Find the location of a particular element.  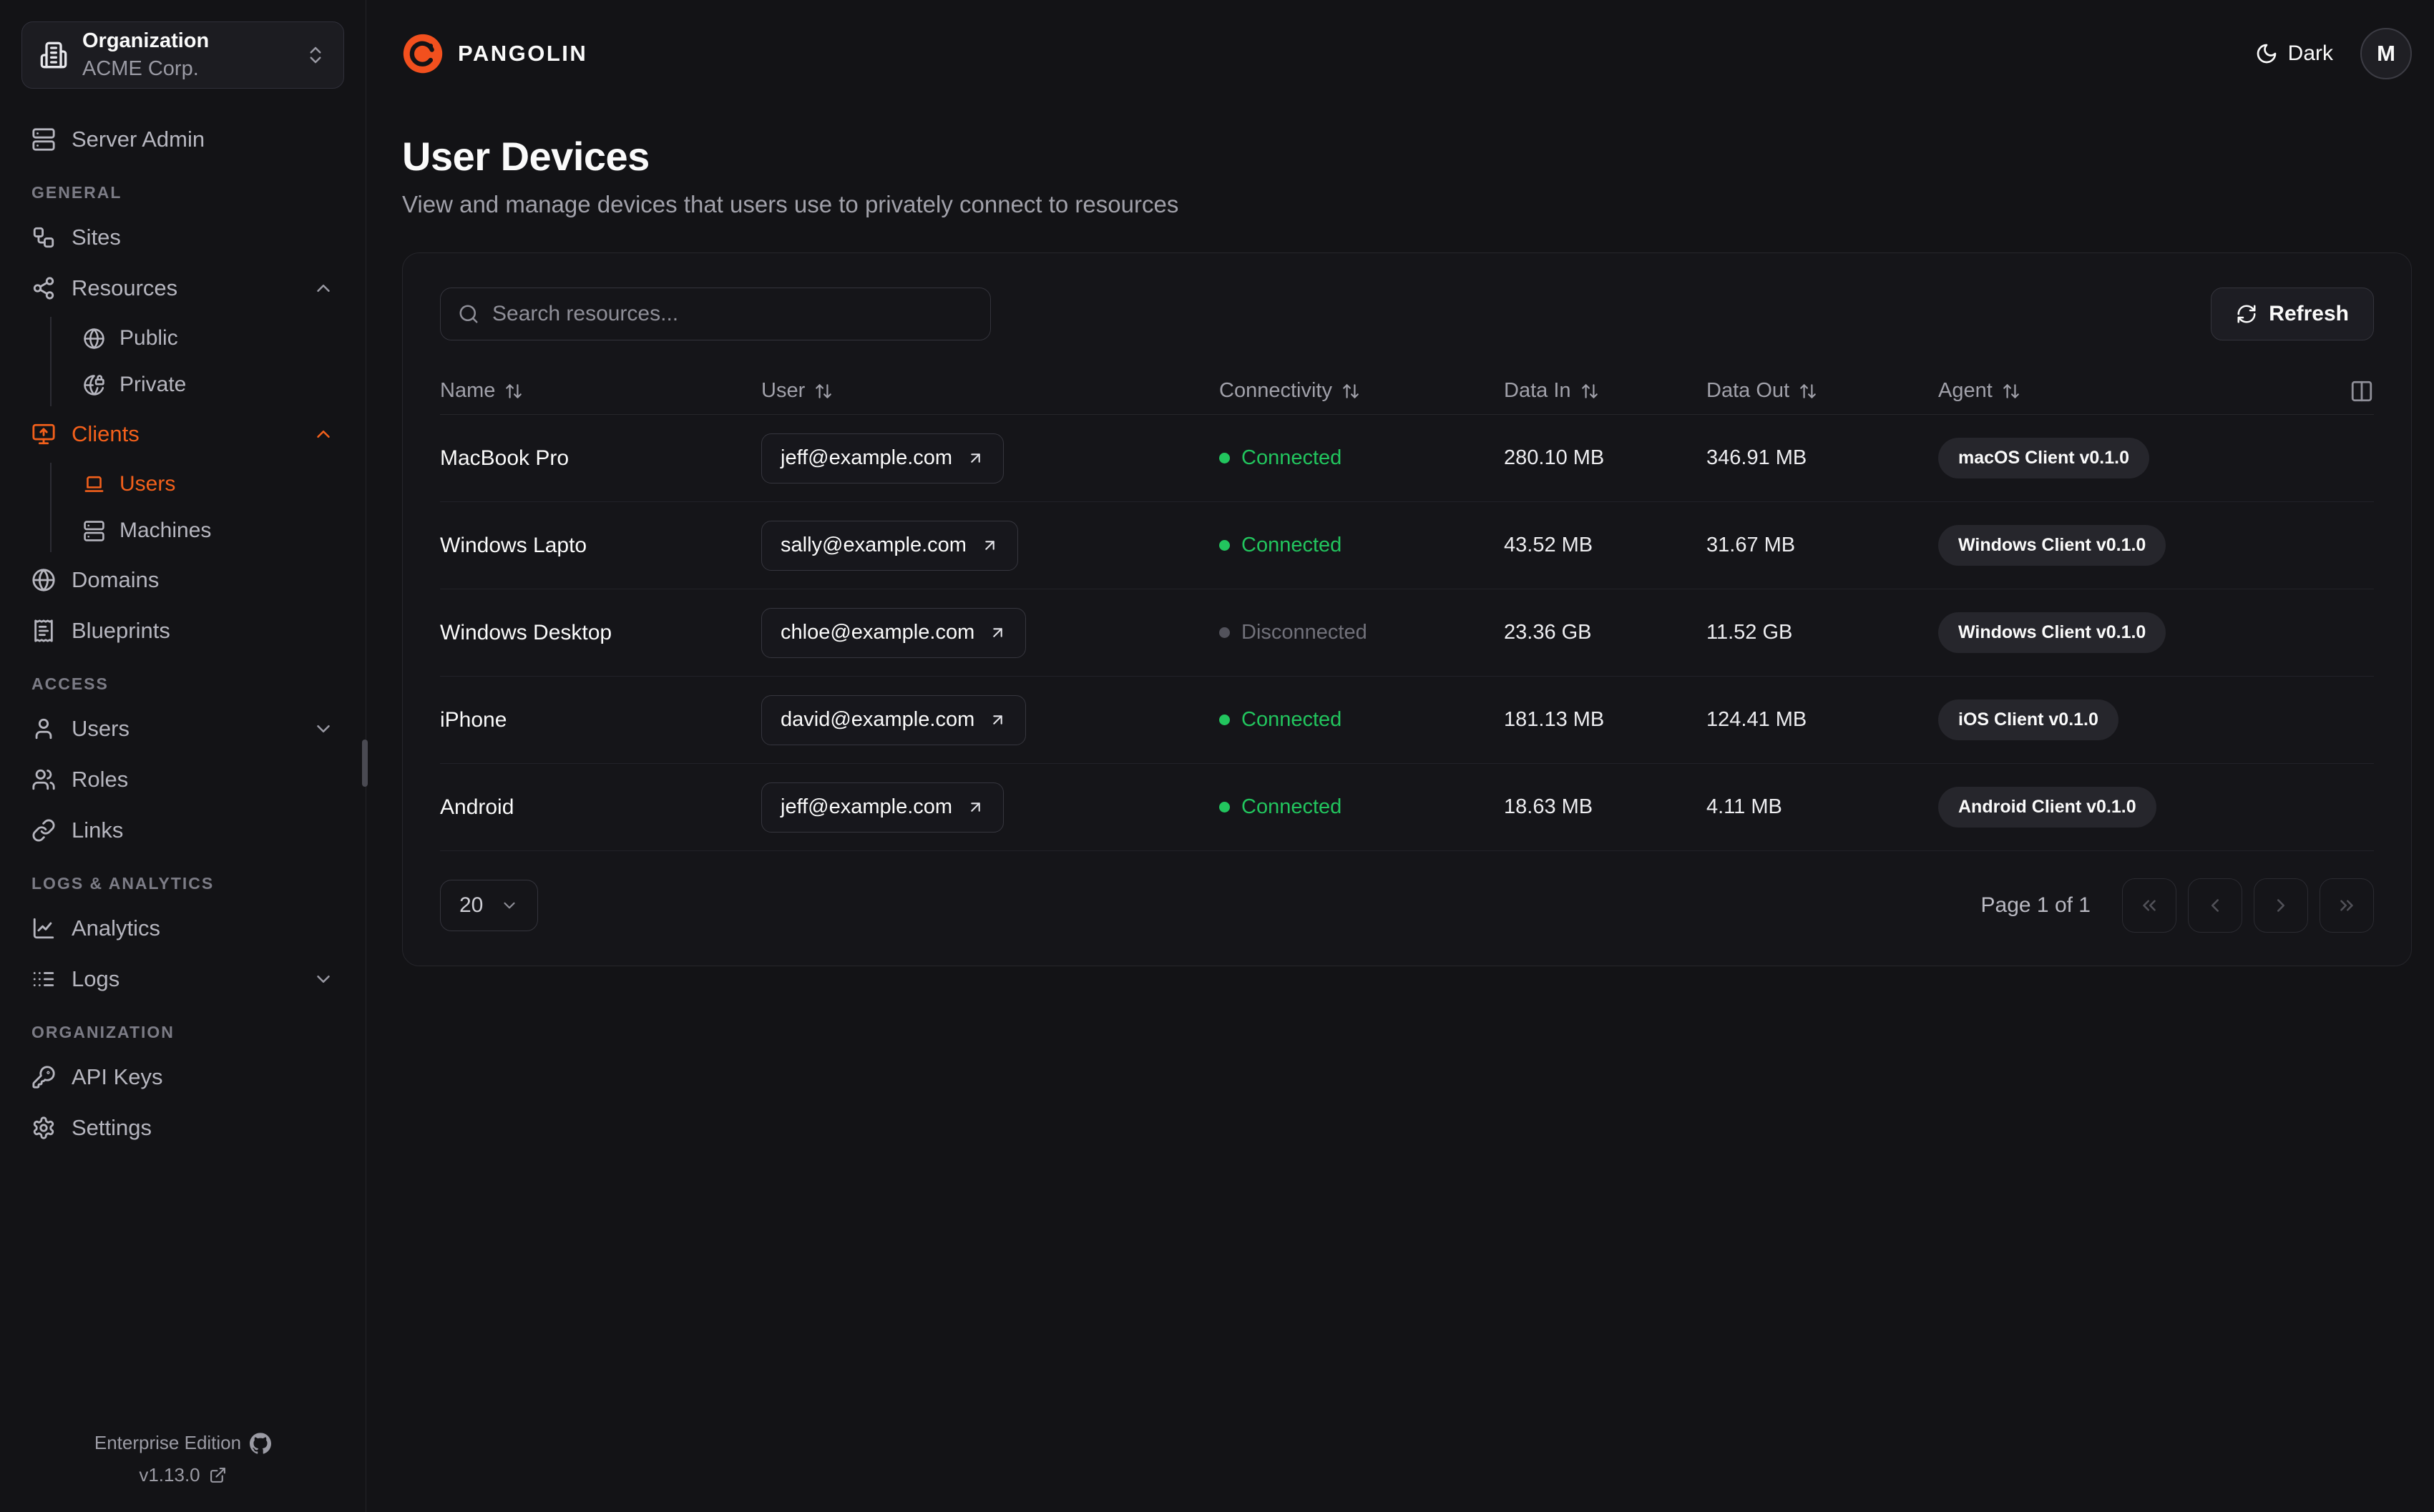

column-header-connectivity: Connectivity is located at coordinates (1361, 391).